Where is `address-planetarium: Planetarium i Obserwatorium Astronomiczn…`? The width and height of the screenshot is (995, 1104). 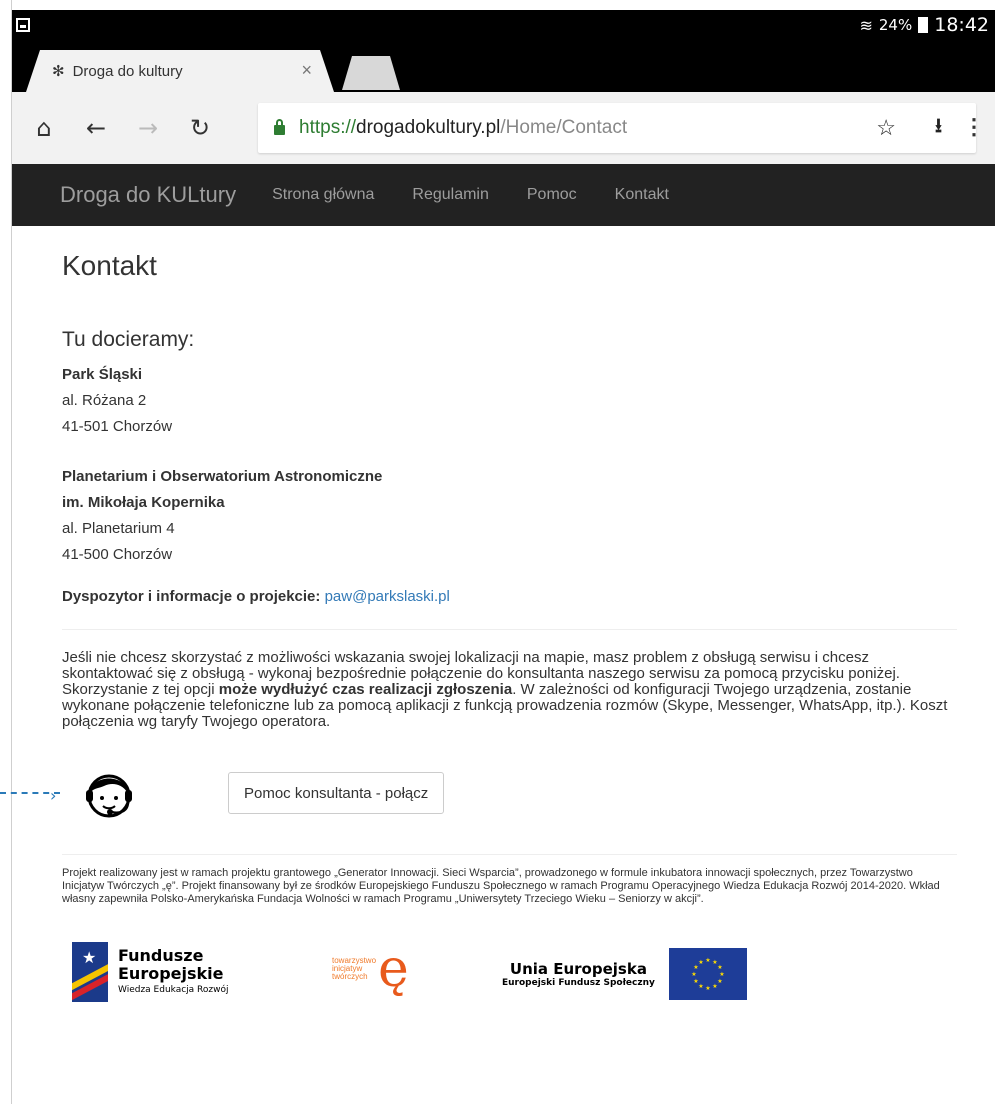 address-planetarium: Planetarium i Obserwatorium Astronomiczn… is located at coordinates (509, 516).